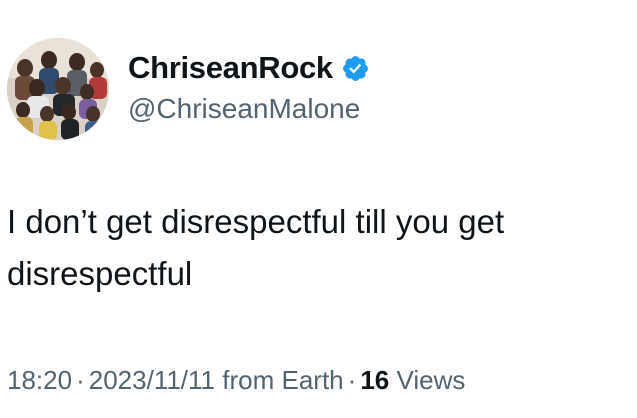 The width and height of the screenshot is (637, 418). Describe the element at coordinates (244, 109) in the screenshot. I see `author-handle: @ChriseanMalone` at that location.